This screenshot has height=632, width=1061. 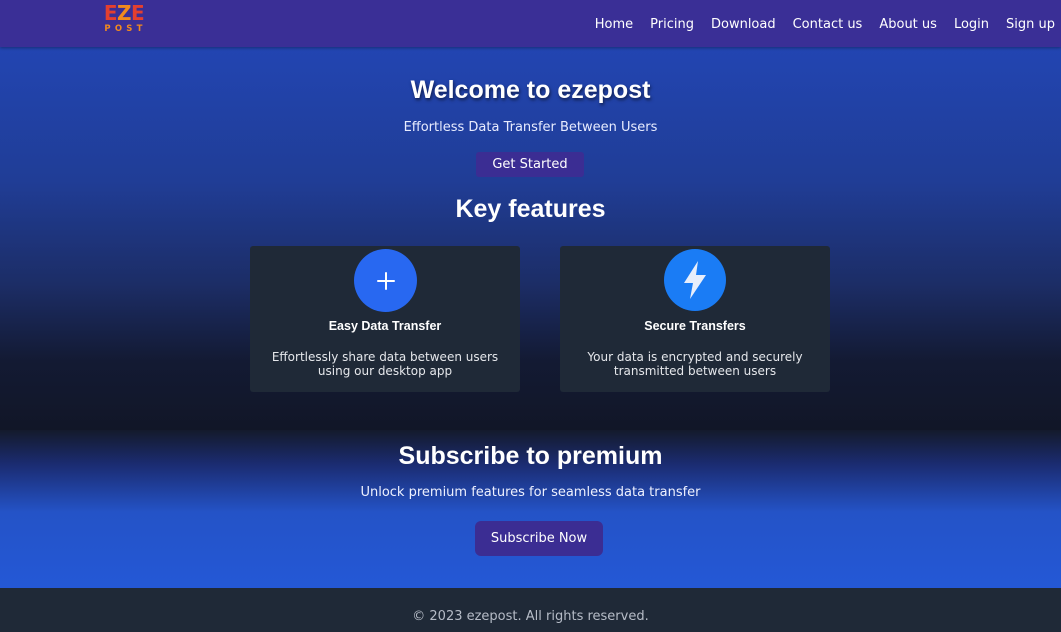 What do you see at coordinates (530, 90) in the screenshot?
I see `hero-title: Welcome to ezepost` at bounding box center [530, 90].